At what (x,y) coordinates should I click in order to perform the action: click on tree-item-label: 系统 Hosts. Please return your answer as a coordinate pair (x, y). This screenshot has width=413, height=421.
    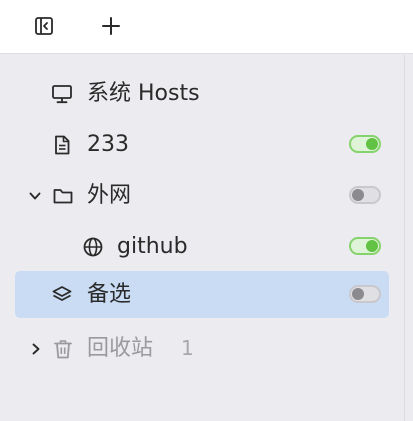
    Looking at the image, I should click on (143, 93).